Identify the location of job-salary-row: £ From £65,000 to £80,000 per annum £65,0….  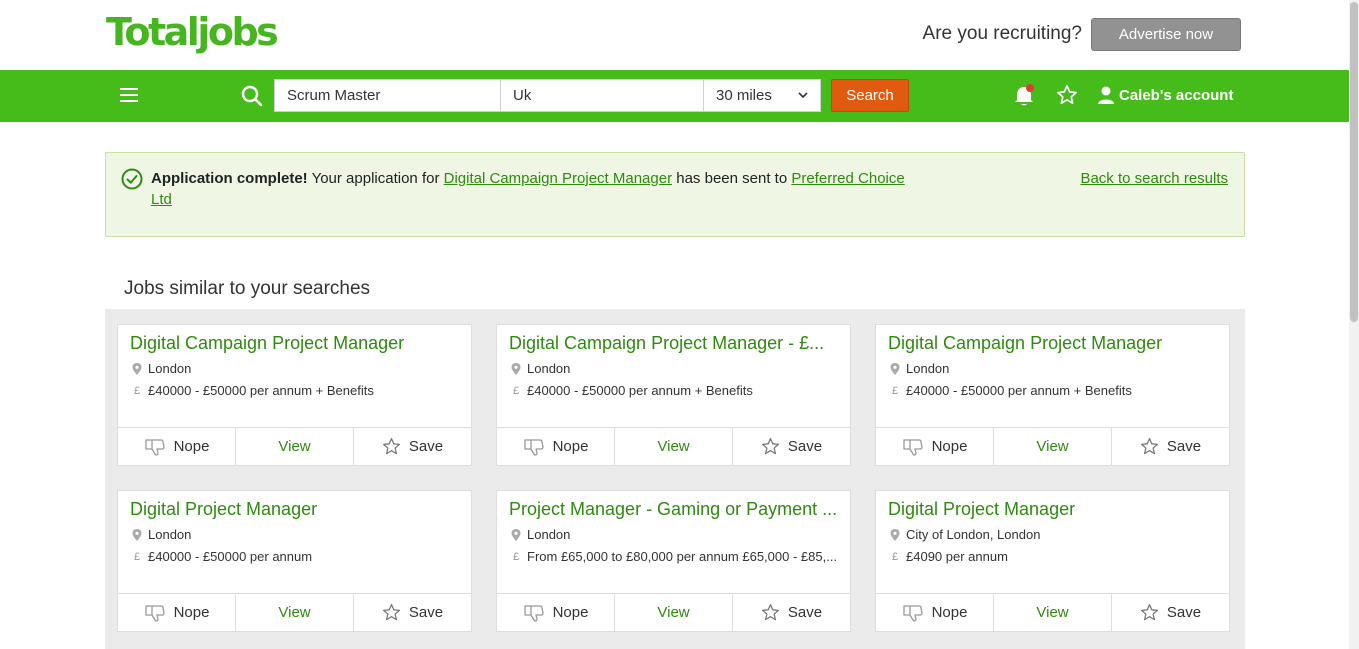
(674, 556).